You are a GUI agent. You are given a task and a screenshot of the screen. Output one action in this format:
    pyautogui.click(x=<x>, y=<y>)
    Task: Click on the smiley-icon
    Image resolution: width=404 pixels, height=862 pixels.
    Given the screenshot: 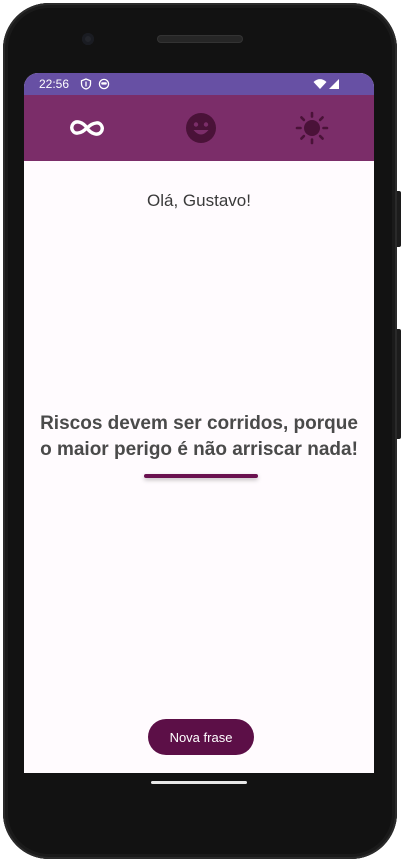 What is the action you would take?
    pyautogui.click(x=201, y=128)
    